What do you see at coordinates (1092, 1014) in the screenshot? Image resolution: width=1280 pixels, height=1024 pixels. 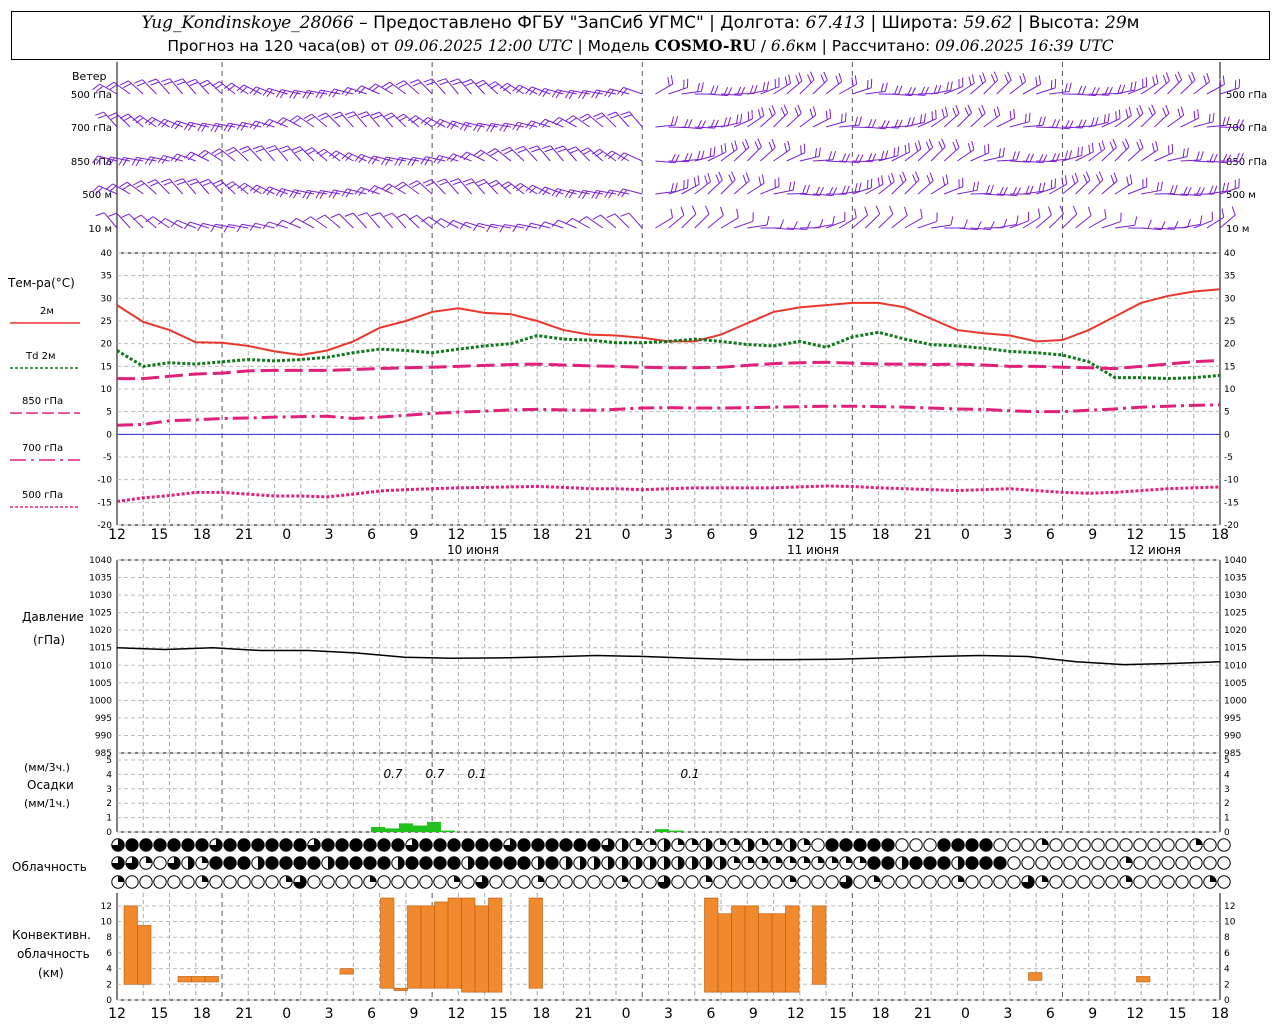 I see `hour-label-bottom: 9` at bounding box center [1092, 1014].